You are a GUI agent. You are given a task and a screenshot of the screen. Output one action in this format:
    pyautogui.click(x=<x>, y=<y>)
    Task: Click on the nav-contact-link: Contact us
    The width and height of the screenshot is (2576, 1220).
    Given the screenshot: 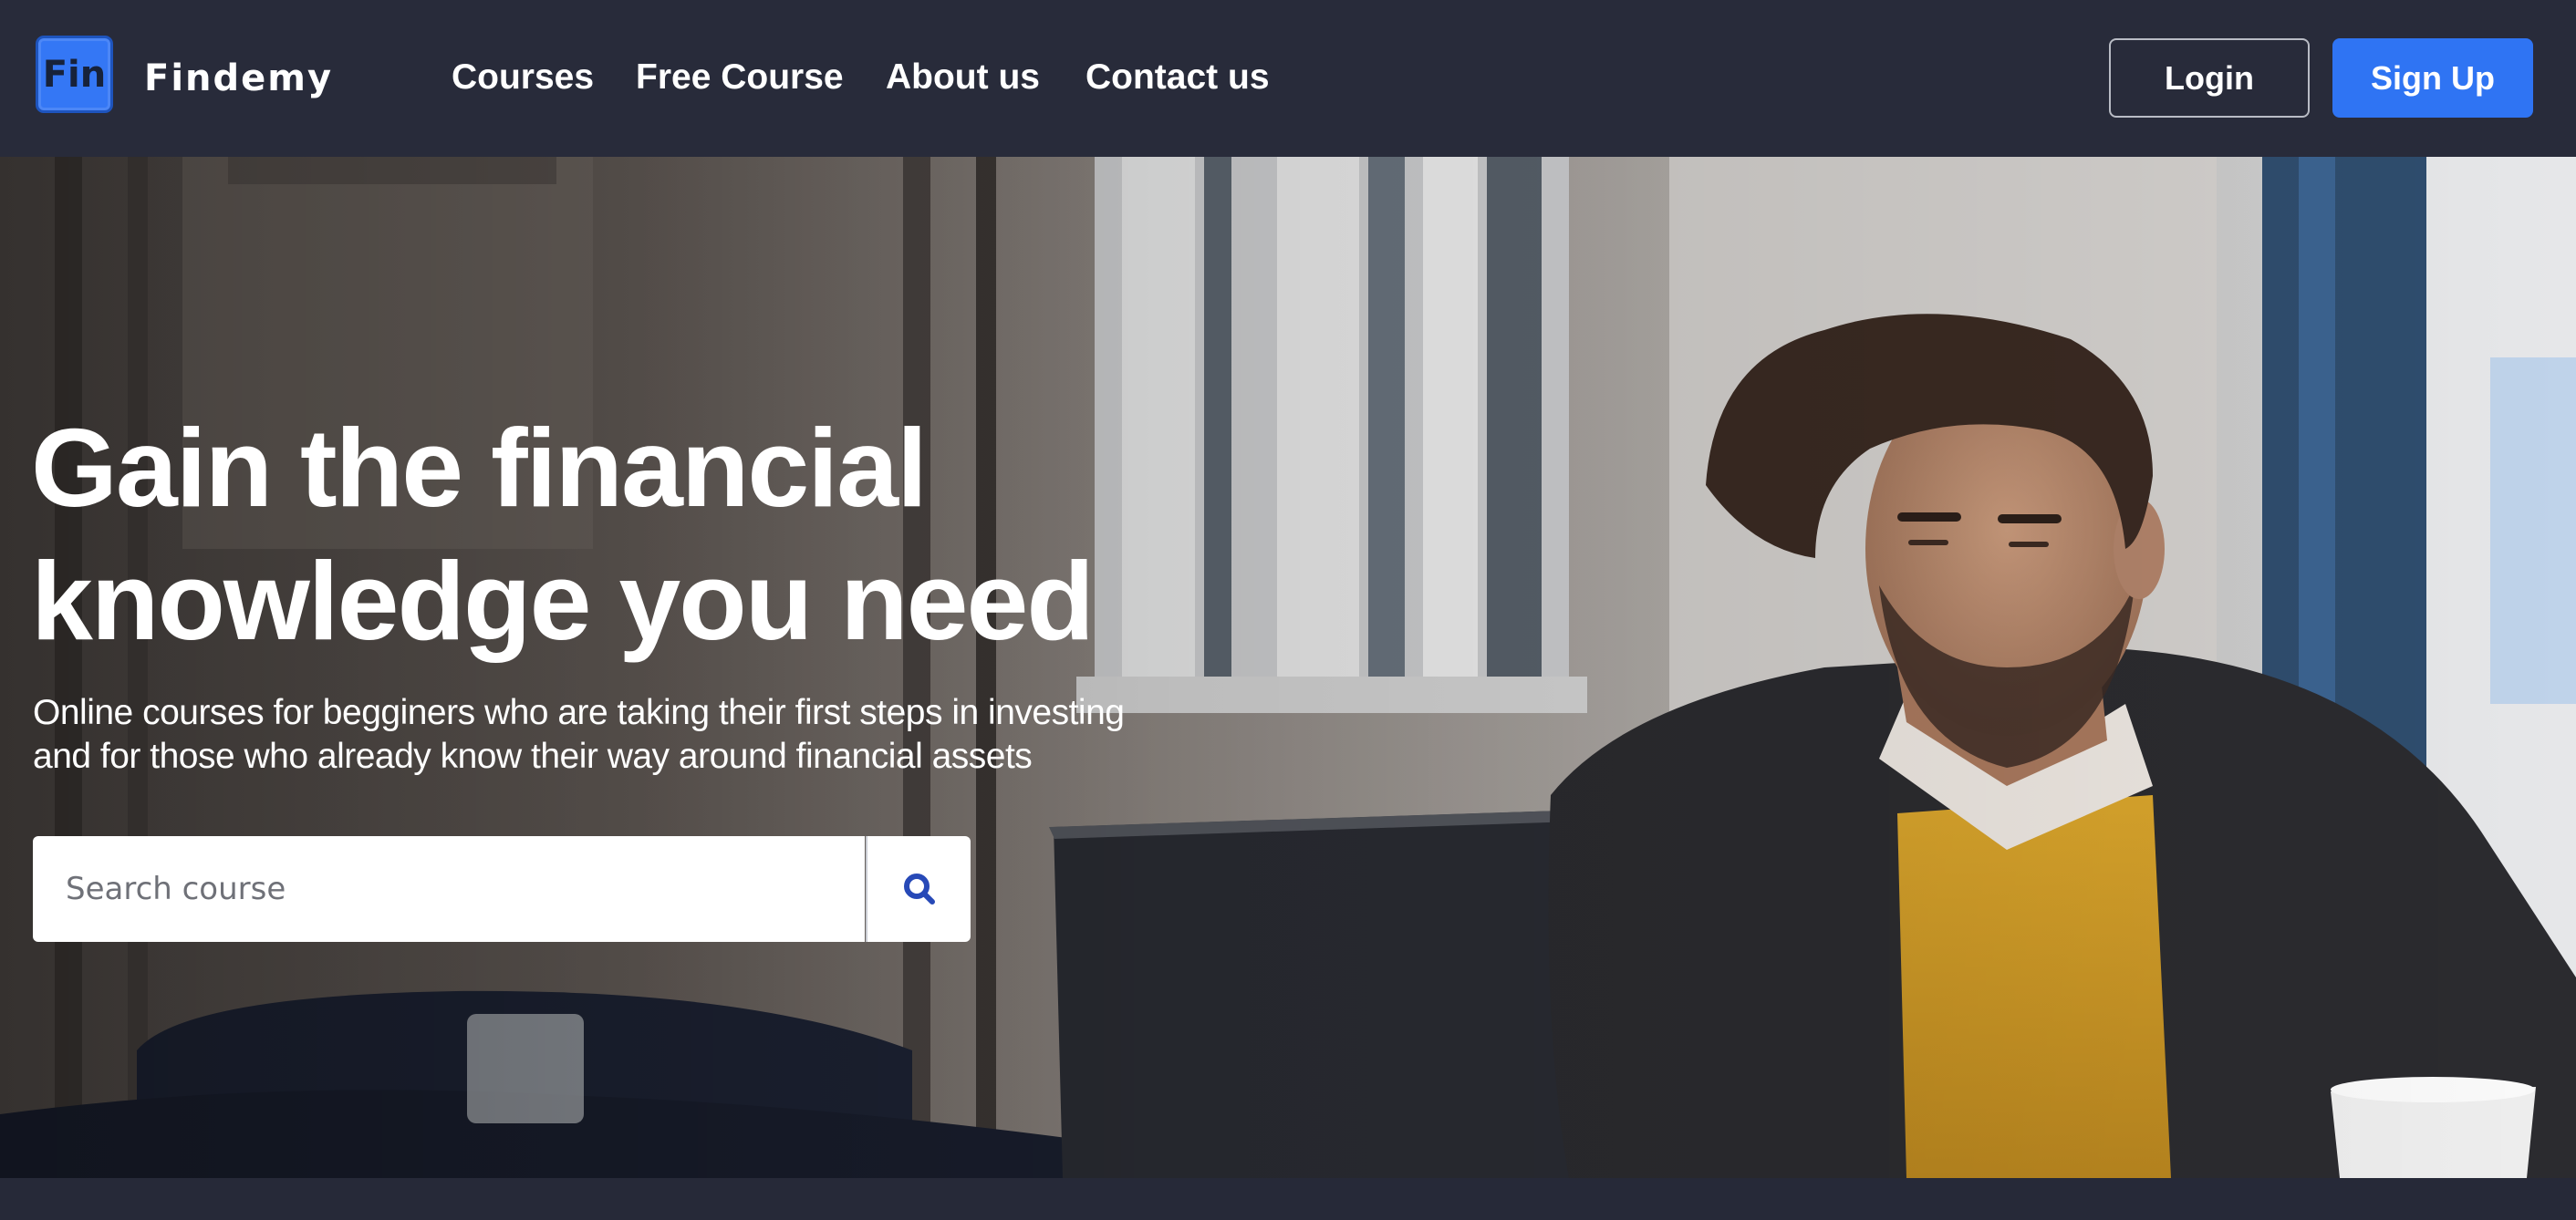 What is the action you would take?
    pyautogui.click(x=1177, y=77)
    